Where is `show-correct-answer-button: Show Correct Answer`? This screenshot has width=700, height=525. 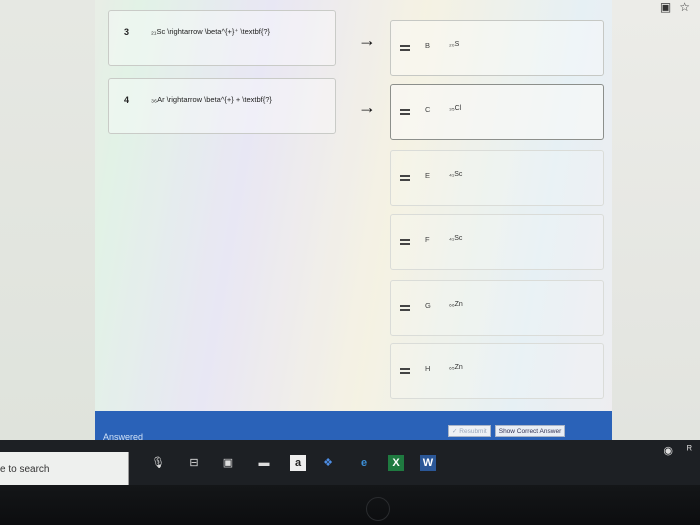 show-correct-answer-button: Show Correct Answer is located at coordinates (530, 431).